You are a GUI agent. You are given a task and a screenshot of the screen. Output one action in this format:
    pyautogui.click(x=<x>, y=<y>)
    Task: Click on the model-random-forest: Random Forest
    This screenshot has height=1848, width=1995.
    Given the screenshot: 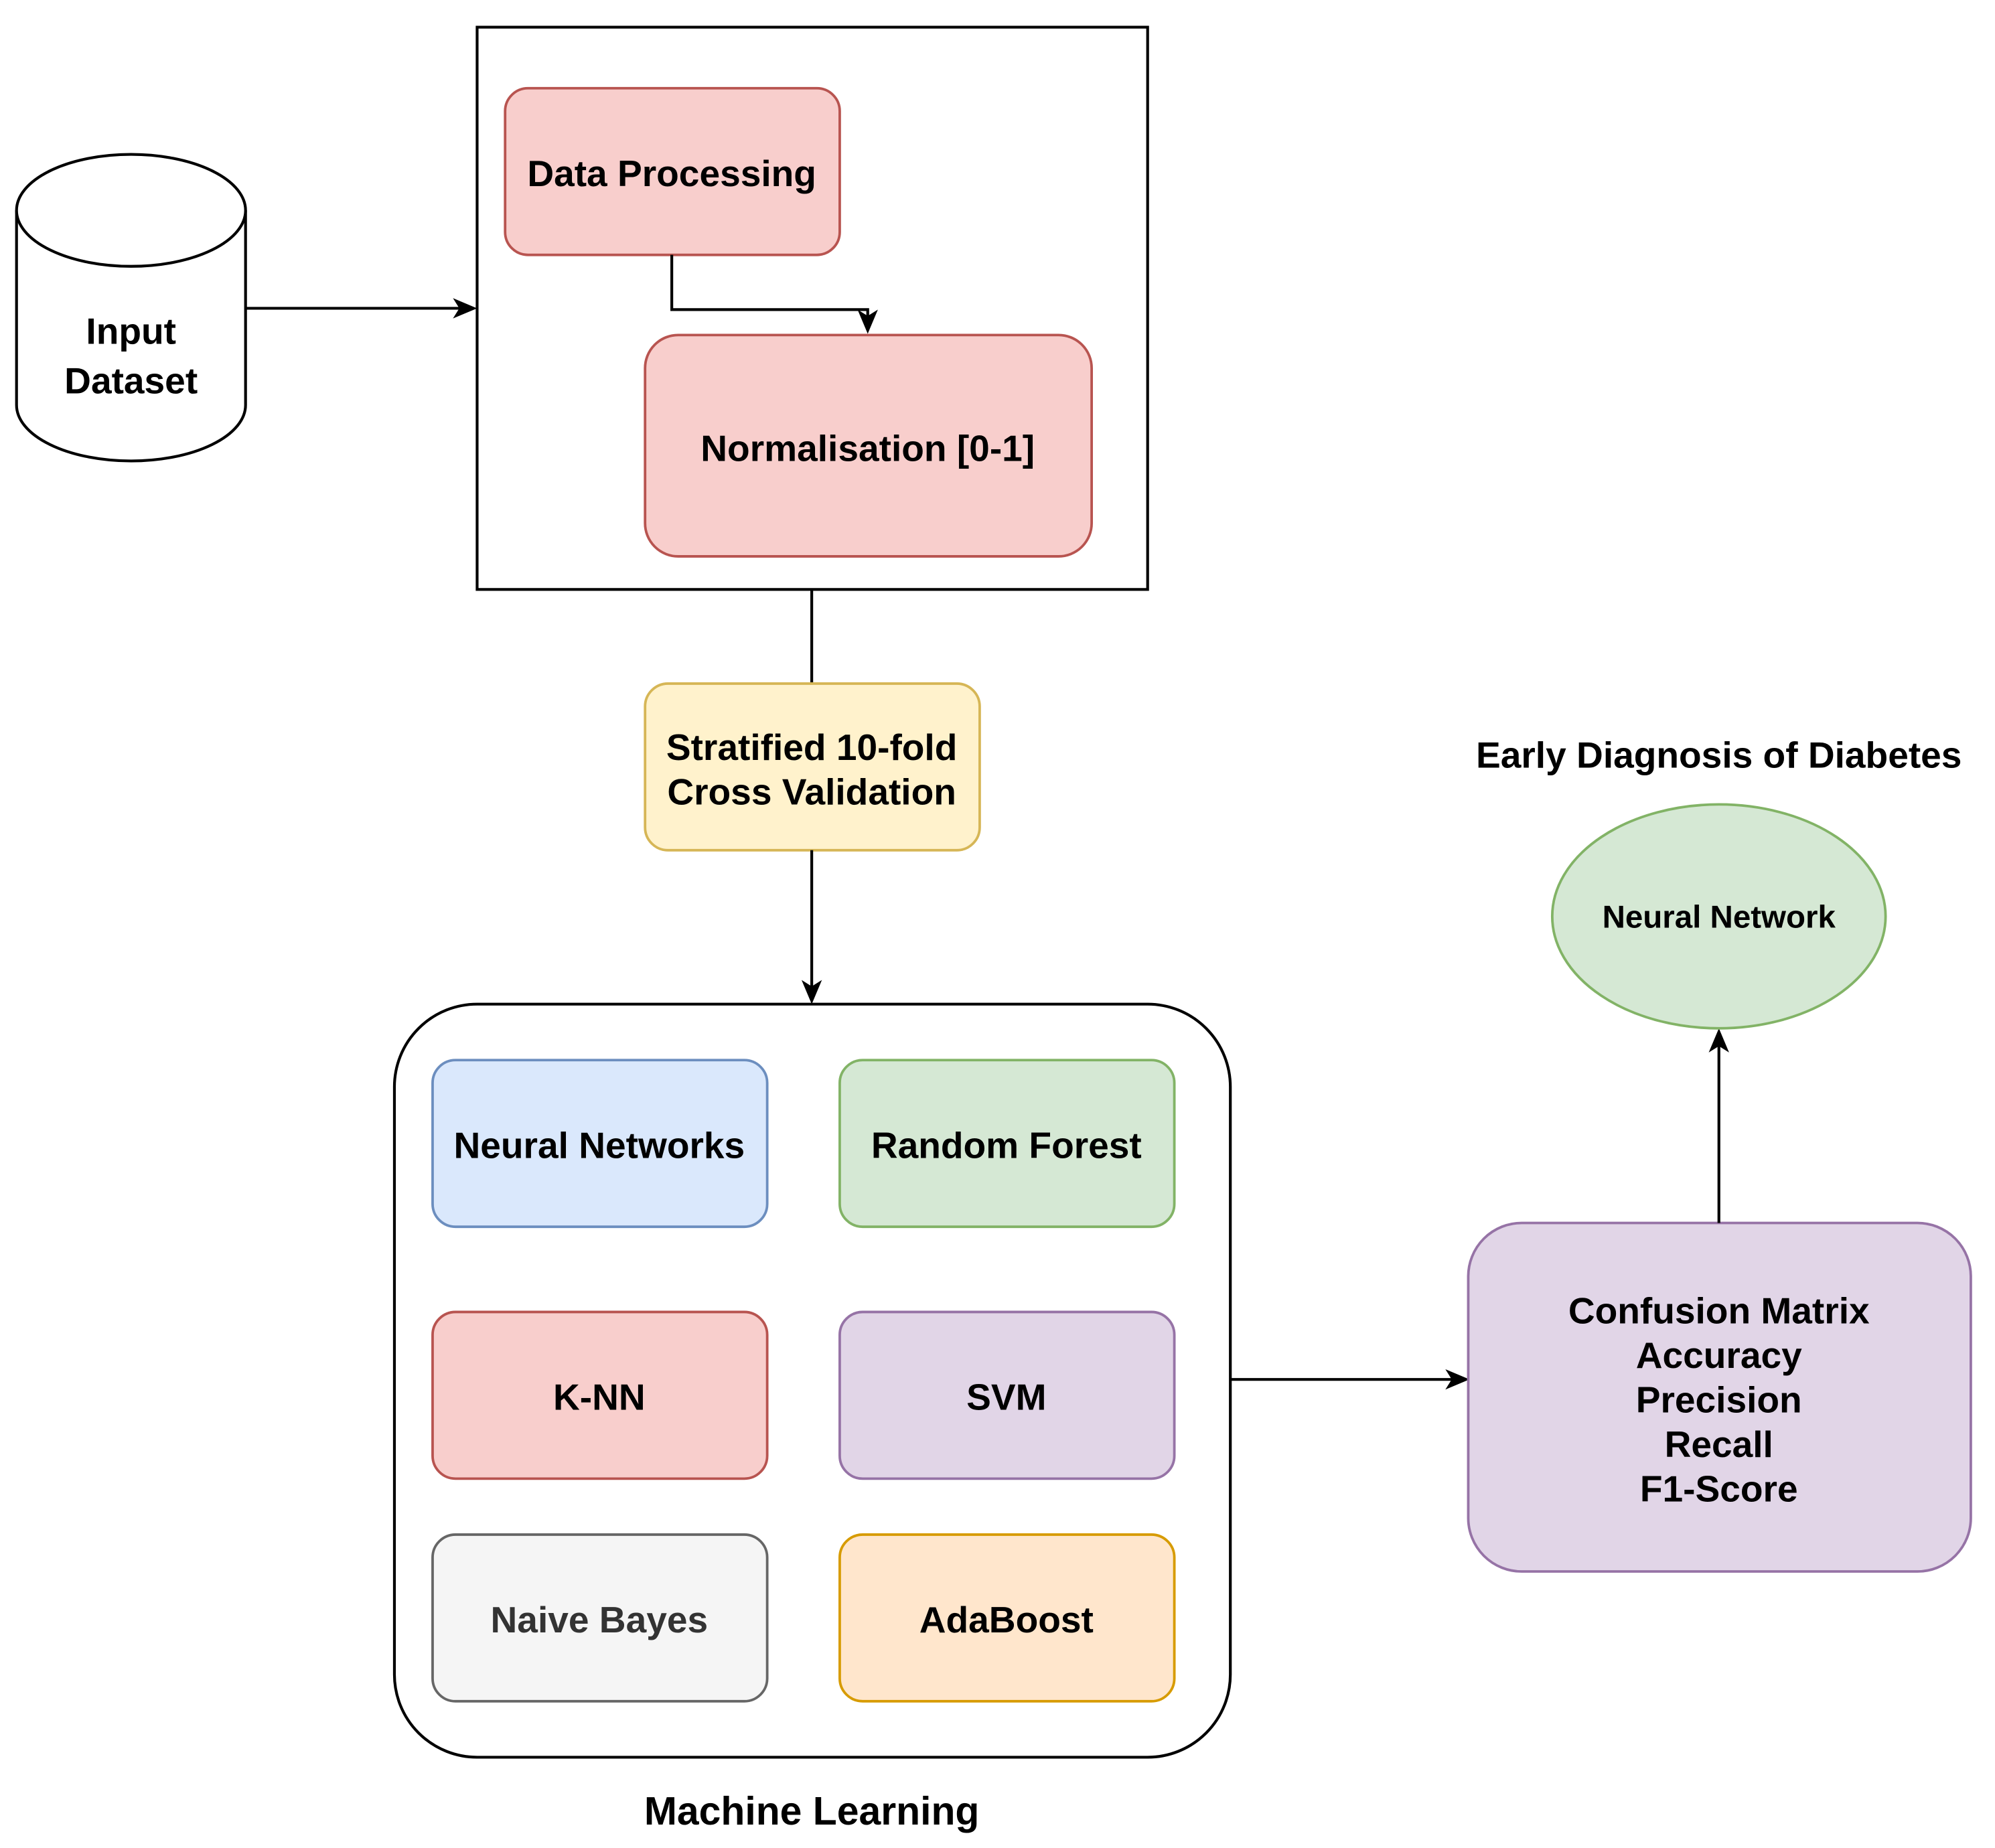 What is the action you would take?
    pyautogui.click(x=1007, y=1144)
    